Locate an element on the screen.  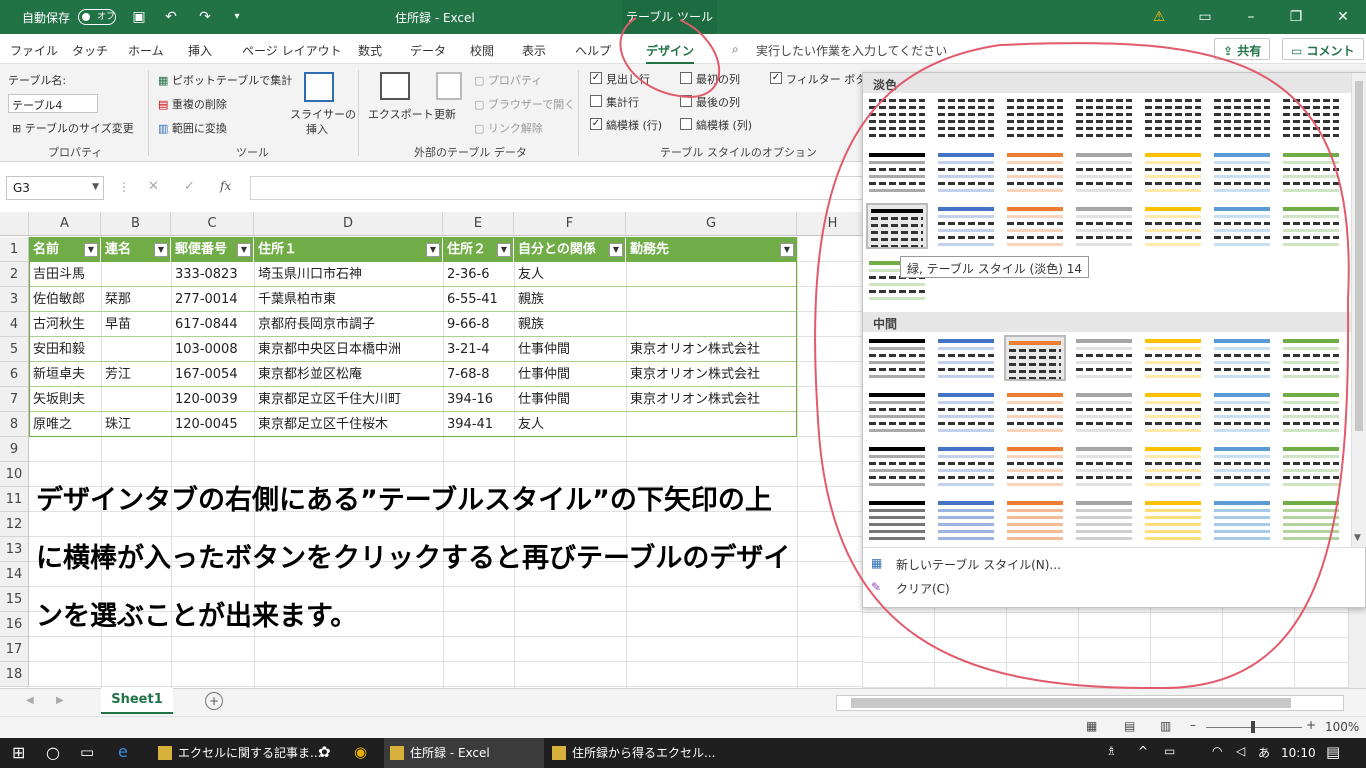
annotation-circle-design-tab is located at coordinates (670, 58).